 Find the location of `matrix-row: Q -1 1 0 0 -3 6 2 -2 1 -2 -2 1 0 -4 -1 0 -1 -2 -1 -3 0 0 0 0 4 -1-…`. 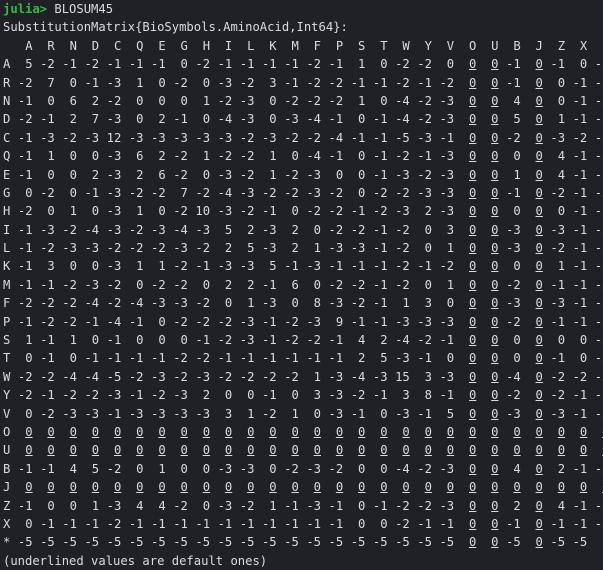

matrix-row: Q -1 1 0 0 -3 6 2 -2 1 -2 -2 1 0 -4 -1 0 -1 -2 -1 -3 0 0 0 0 4 -1-… is located at coordinates (303, 156).